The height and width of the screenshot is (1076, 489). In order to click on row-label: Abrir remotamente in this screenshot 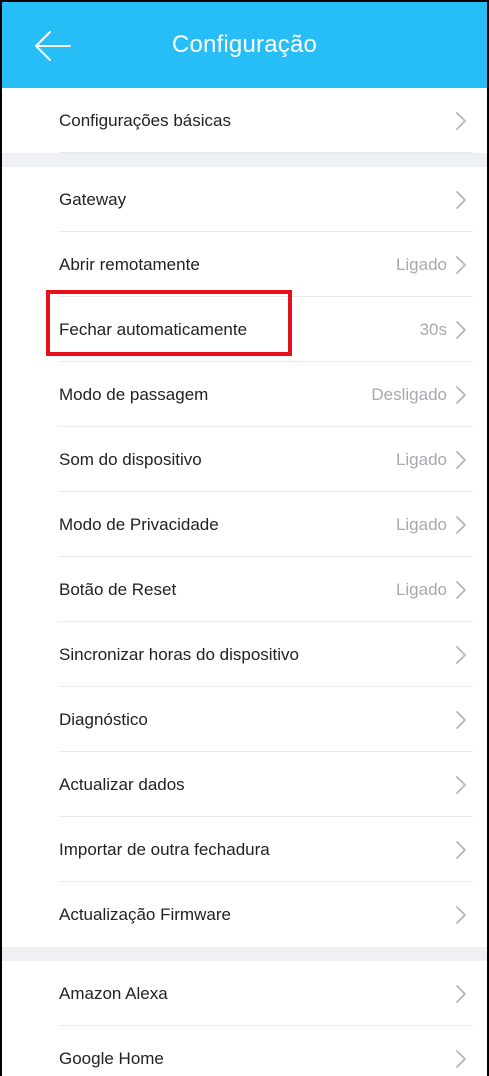, I will do `click(129, 264)`.